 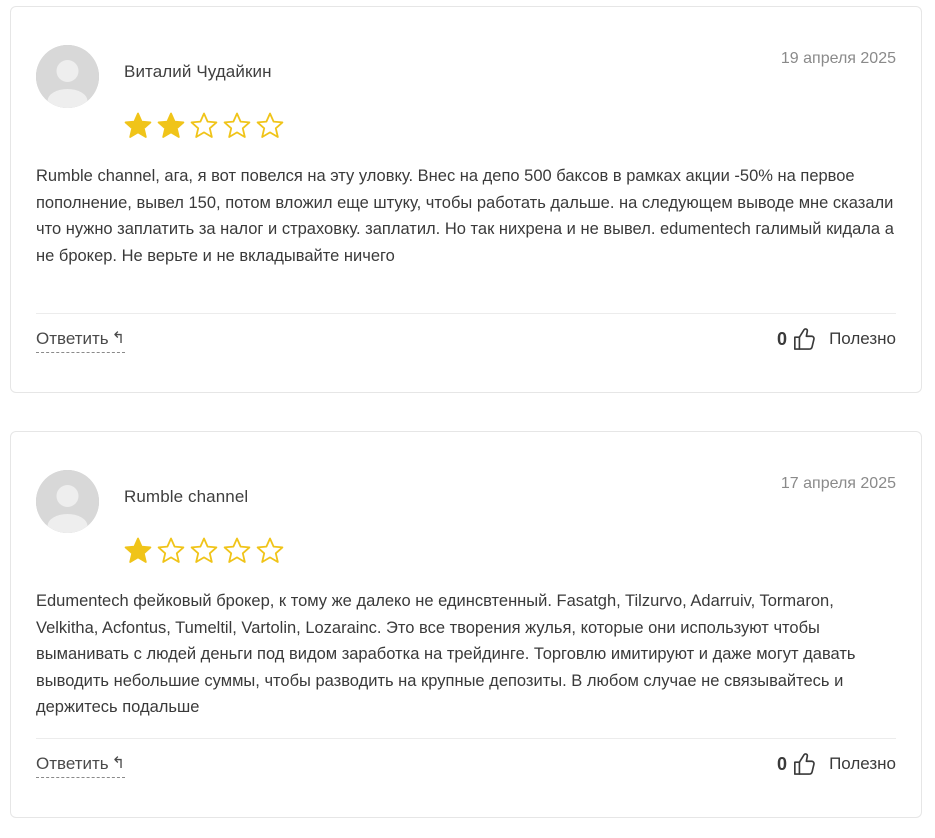 What do you see at coordinates (198, 71) in the screenshot?
I see `review-author: Виталий Чудайкин` at bounding box center [198, 71].